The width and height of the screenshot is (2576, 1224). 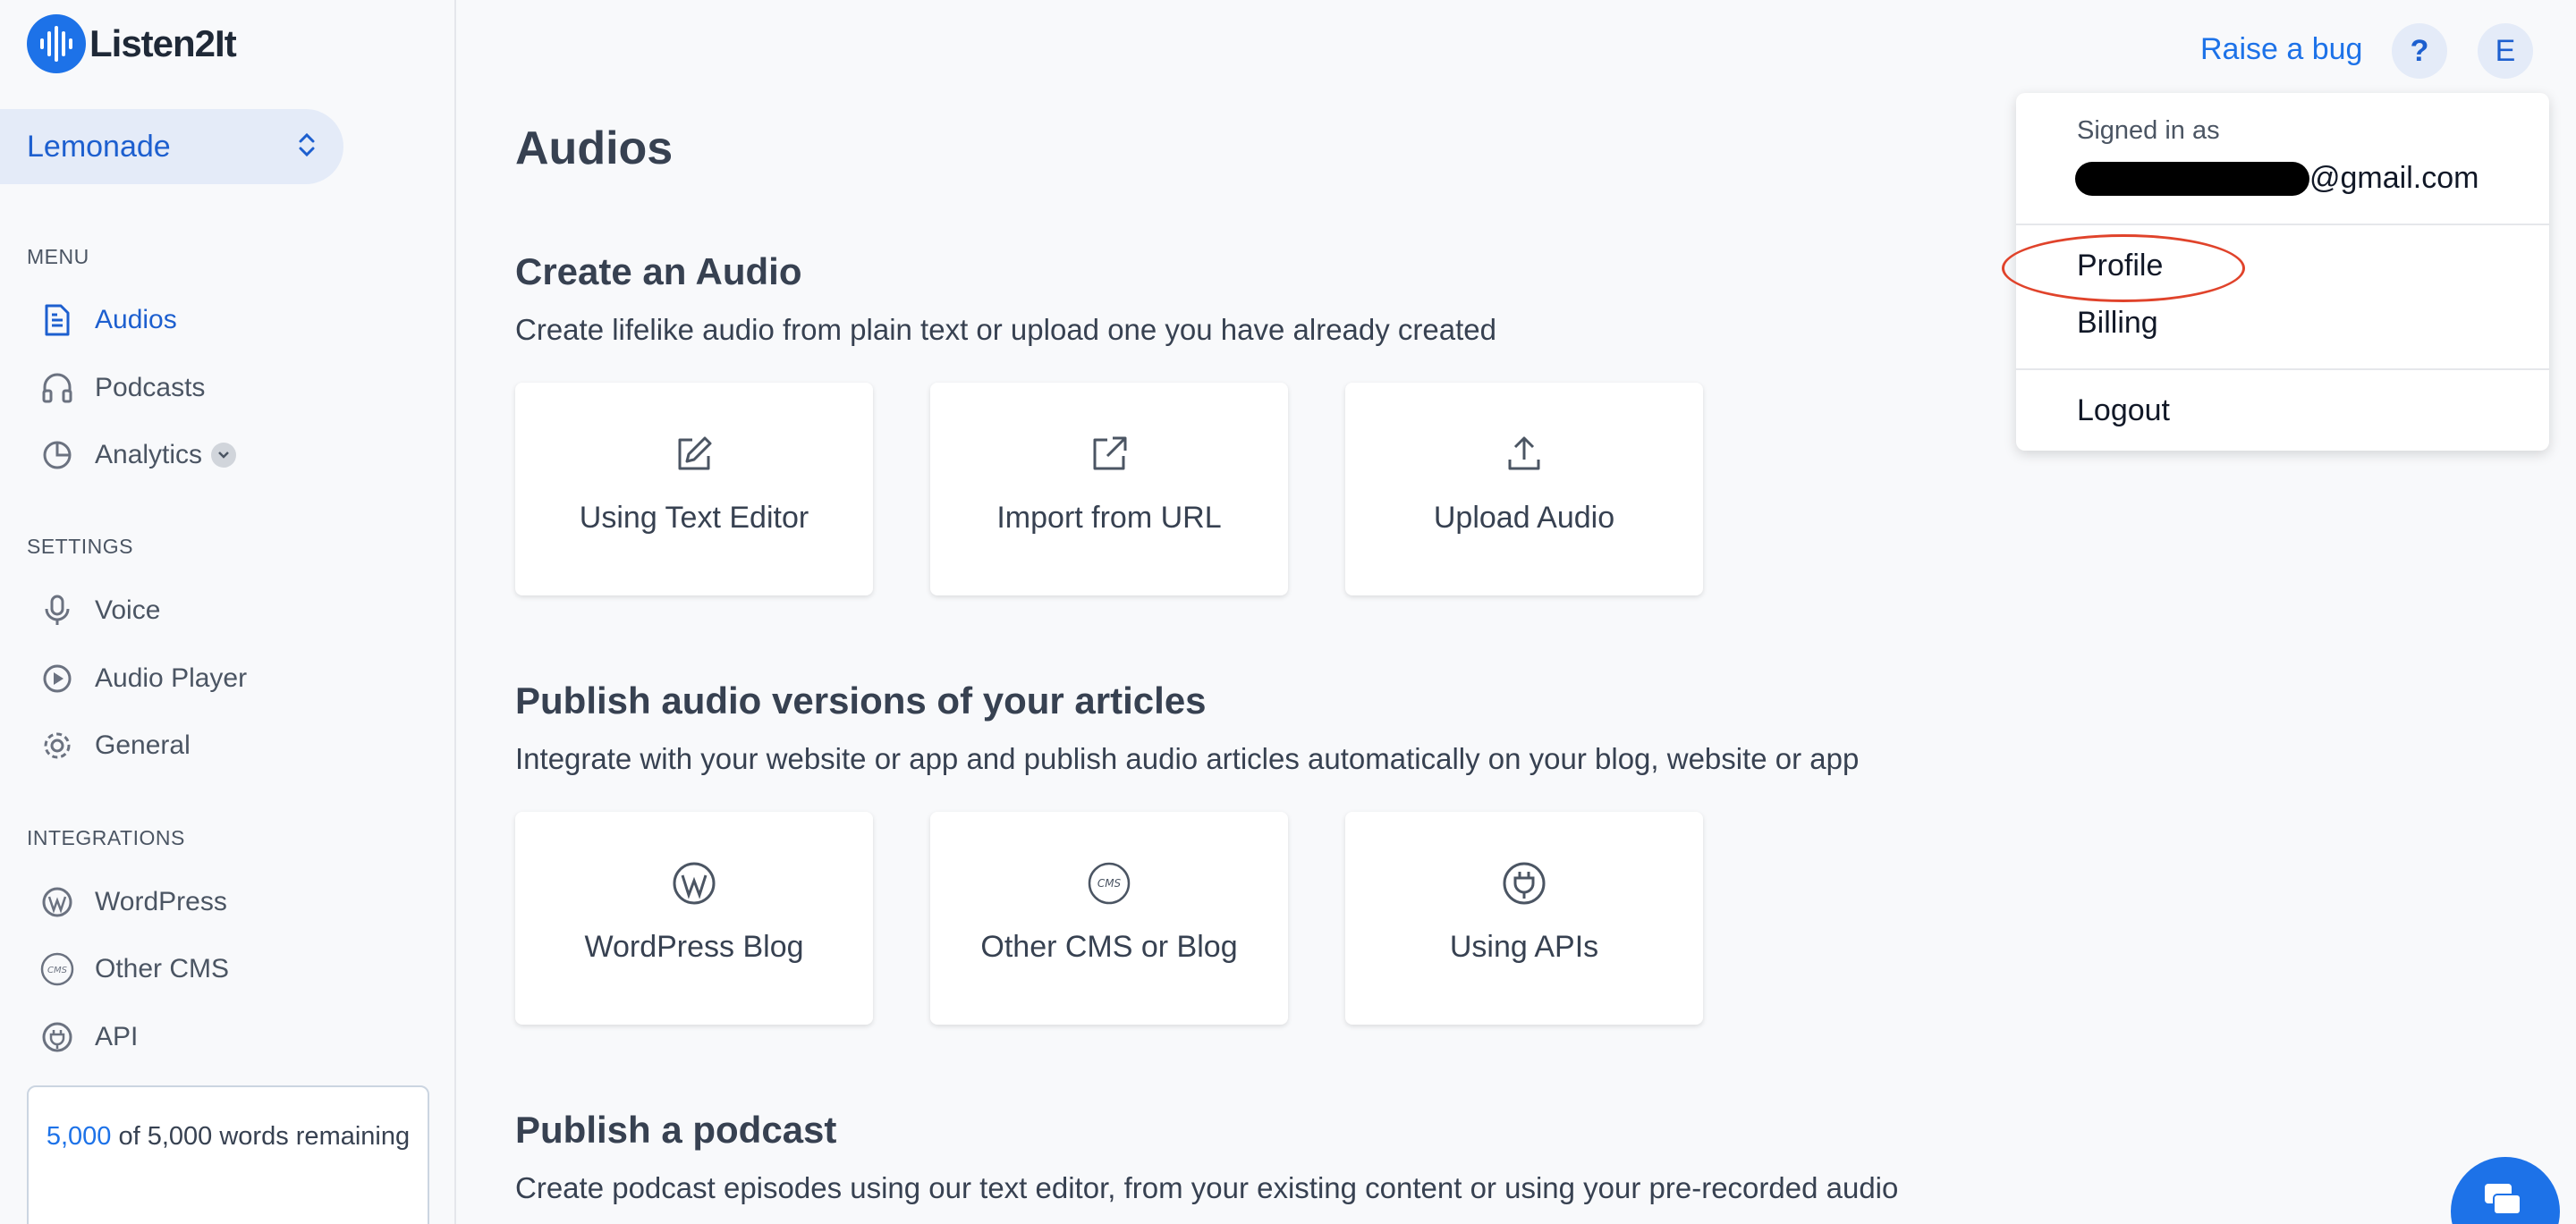 What do you see at coordinates (1109, 947) in the screenshot?
I see `card-label: Other CMS or Blog` at bounding box center [1109, 947].